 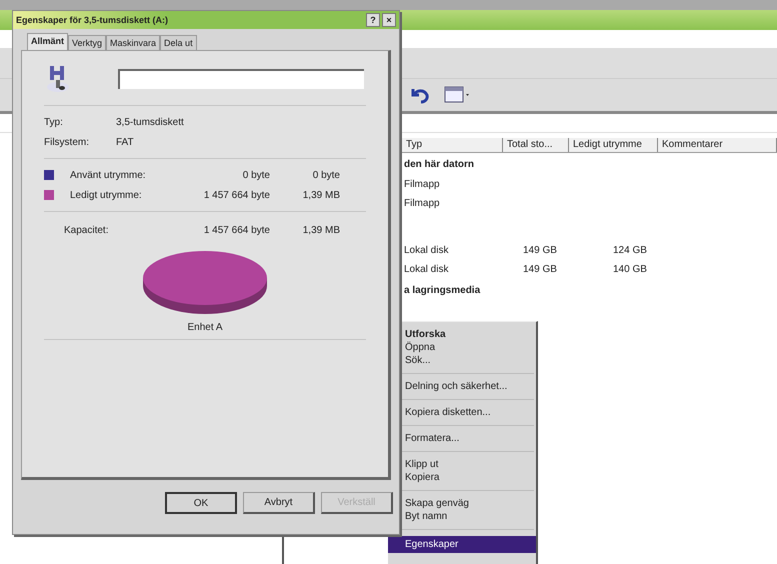 I want to click on field-value: 3,5-tumsdiskett, so click(x=150, y=122).